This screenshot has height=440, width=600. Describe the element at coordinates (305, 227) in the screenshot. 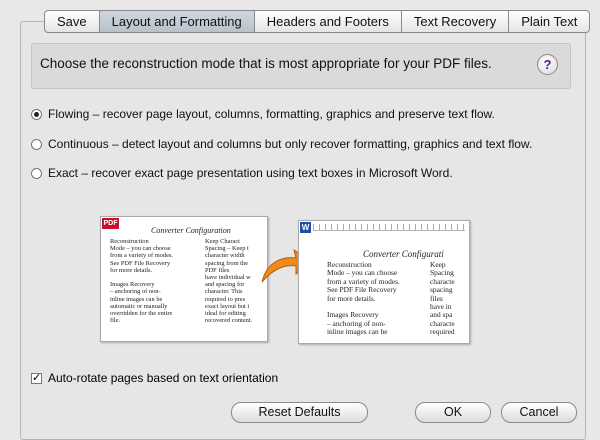

I see `word-icon: W` at that location.